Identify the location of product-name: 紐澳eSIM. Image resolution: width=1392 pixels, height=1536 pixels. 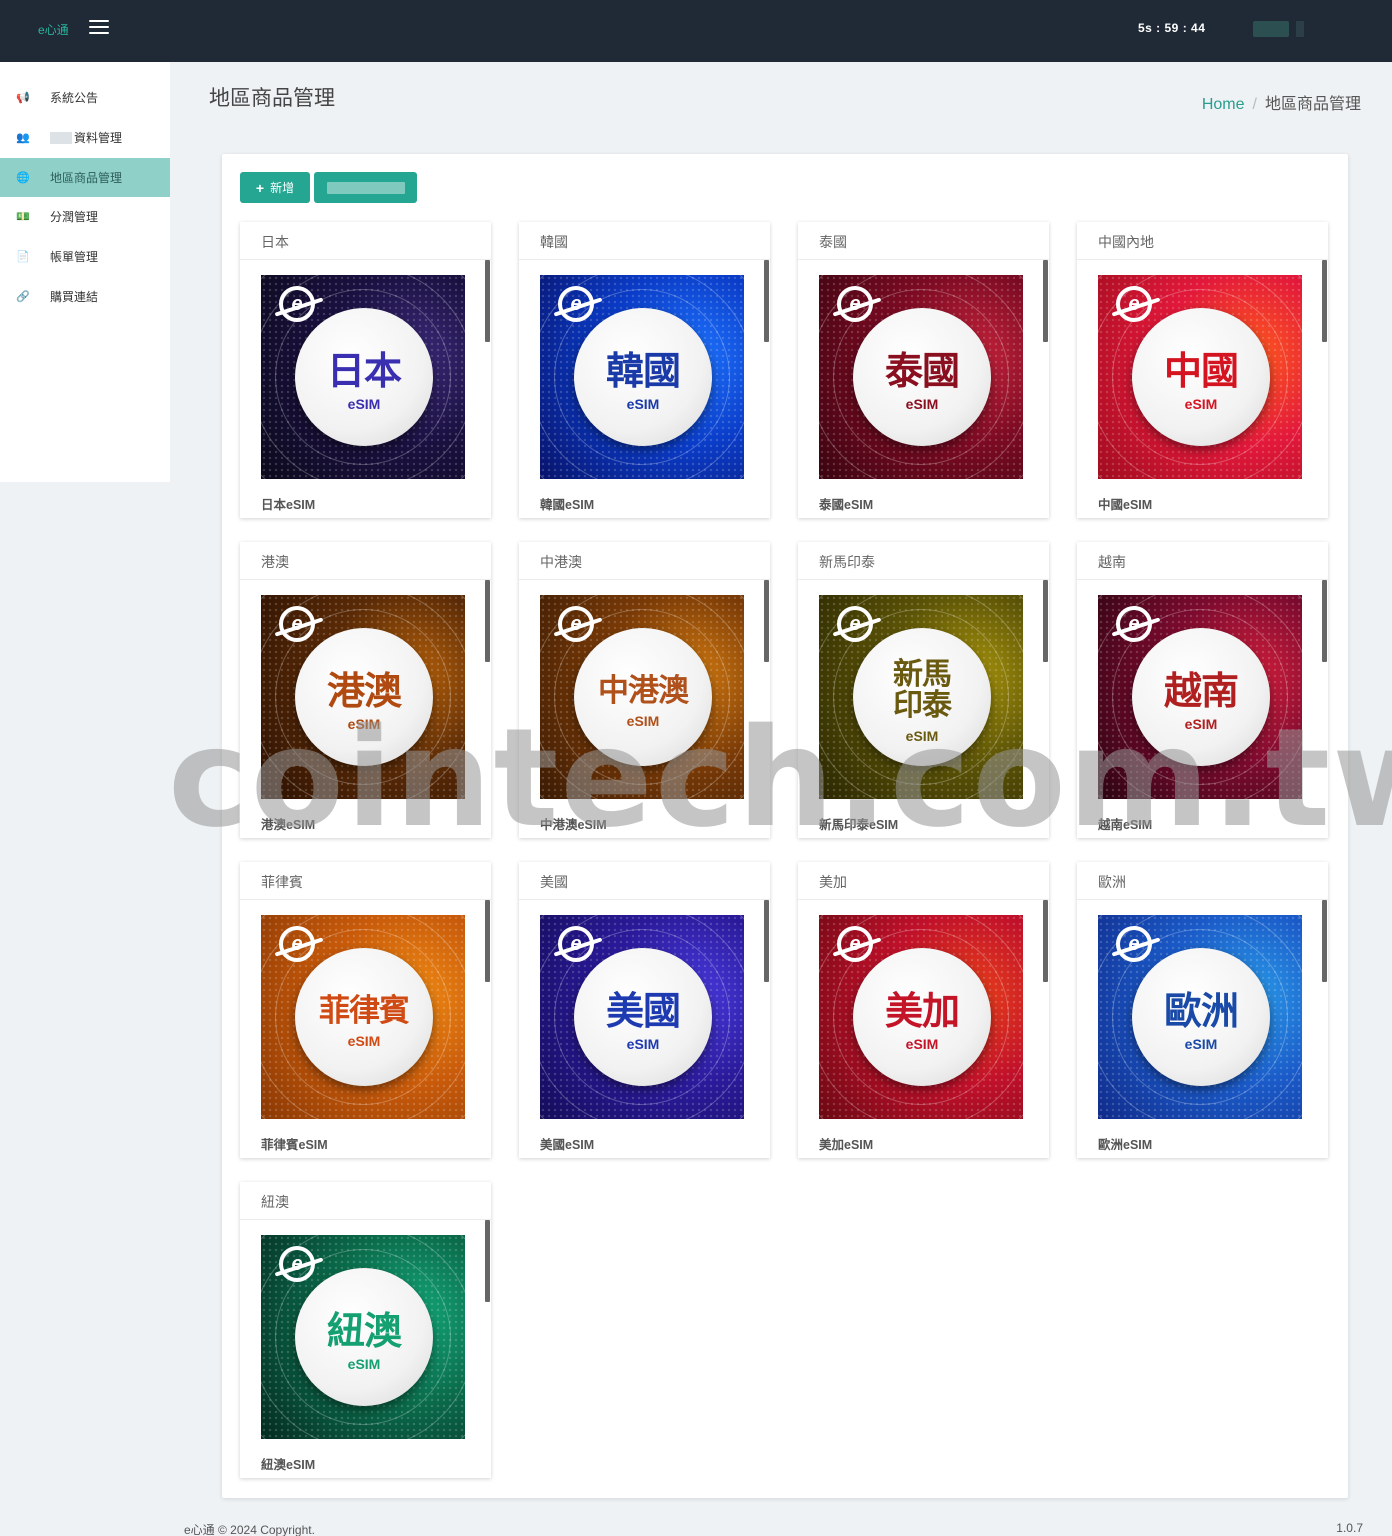
(288, 1463).